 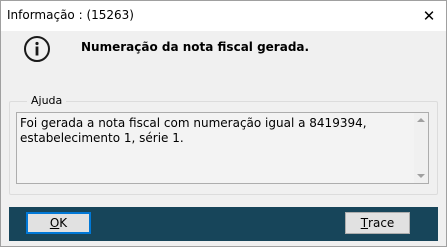 I want to click on header-message: Numeração da nota fiscal gerada., so click(x=195, y=47).